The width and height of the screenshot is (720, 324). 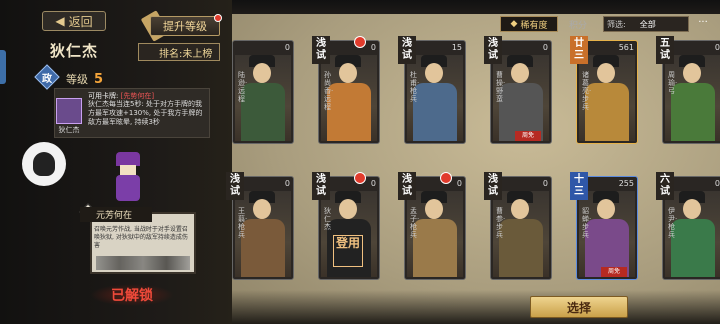 What do you see at coordinates (501, 87) in the screenshot?
I see `card-label: 曹操·野蛮` at bounding box center [501, 87].